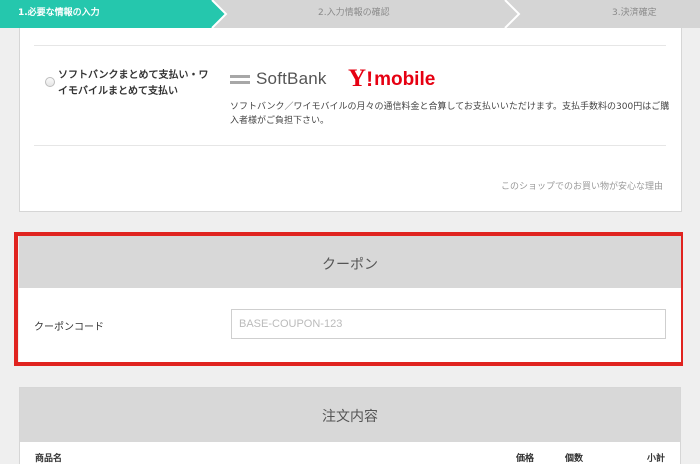 This screenshot has width=700, height=464. I want to click on softbank-logo: SoftBank, so click(278, 79).